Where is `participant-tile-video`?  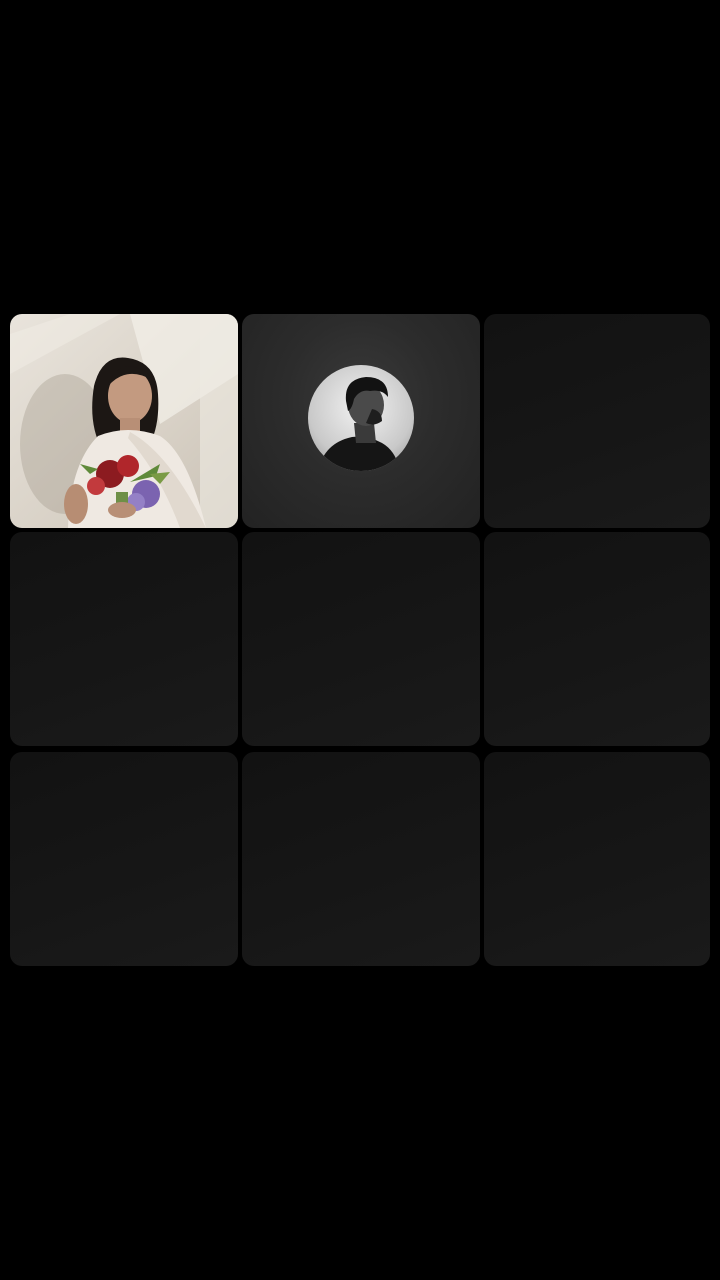
participant-tile-video is located at coordinates (124, 421).